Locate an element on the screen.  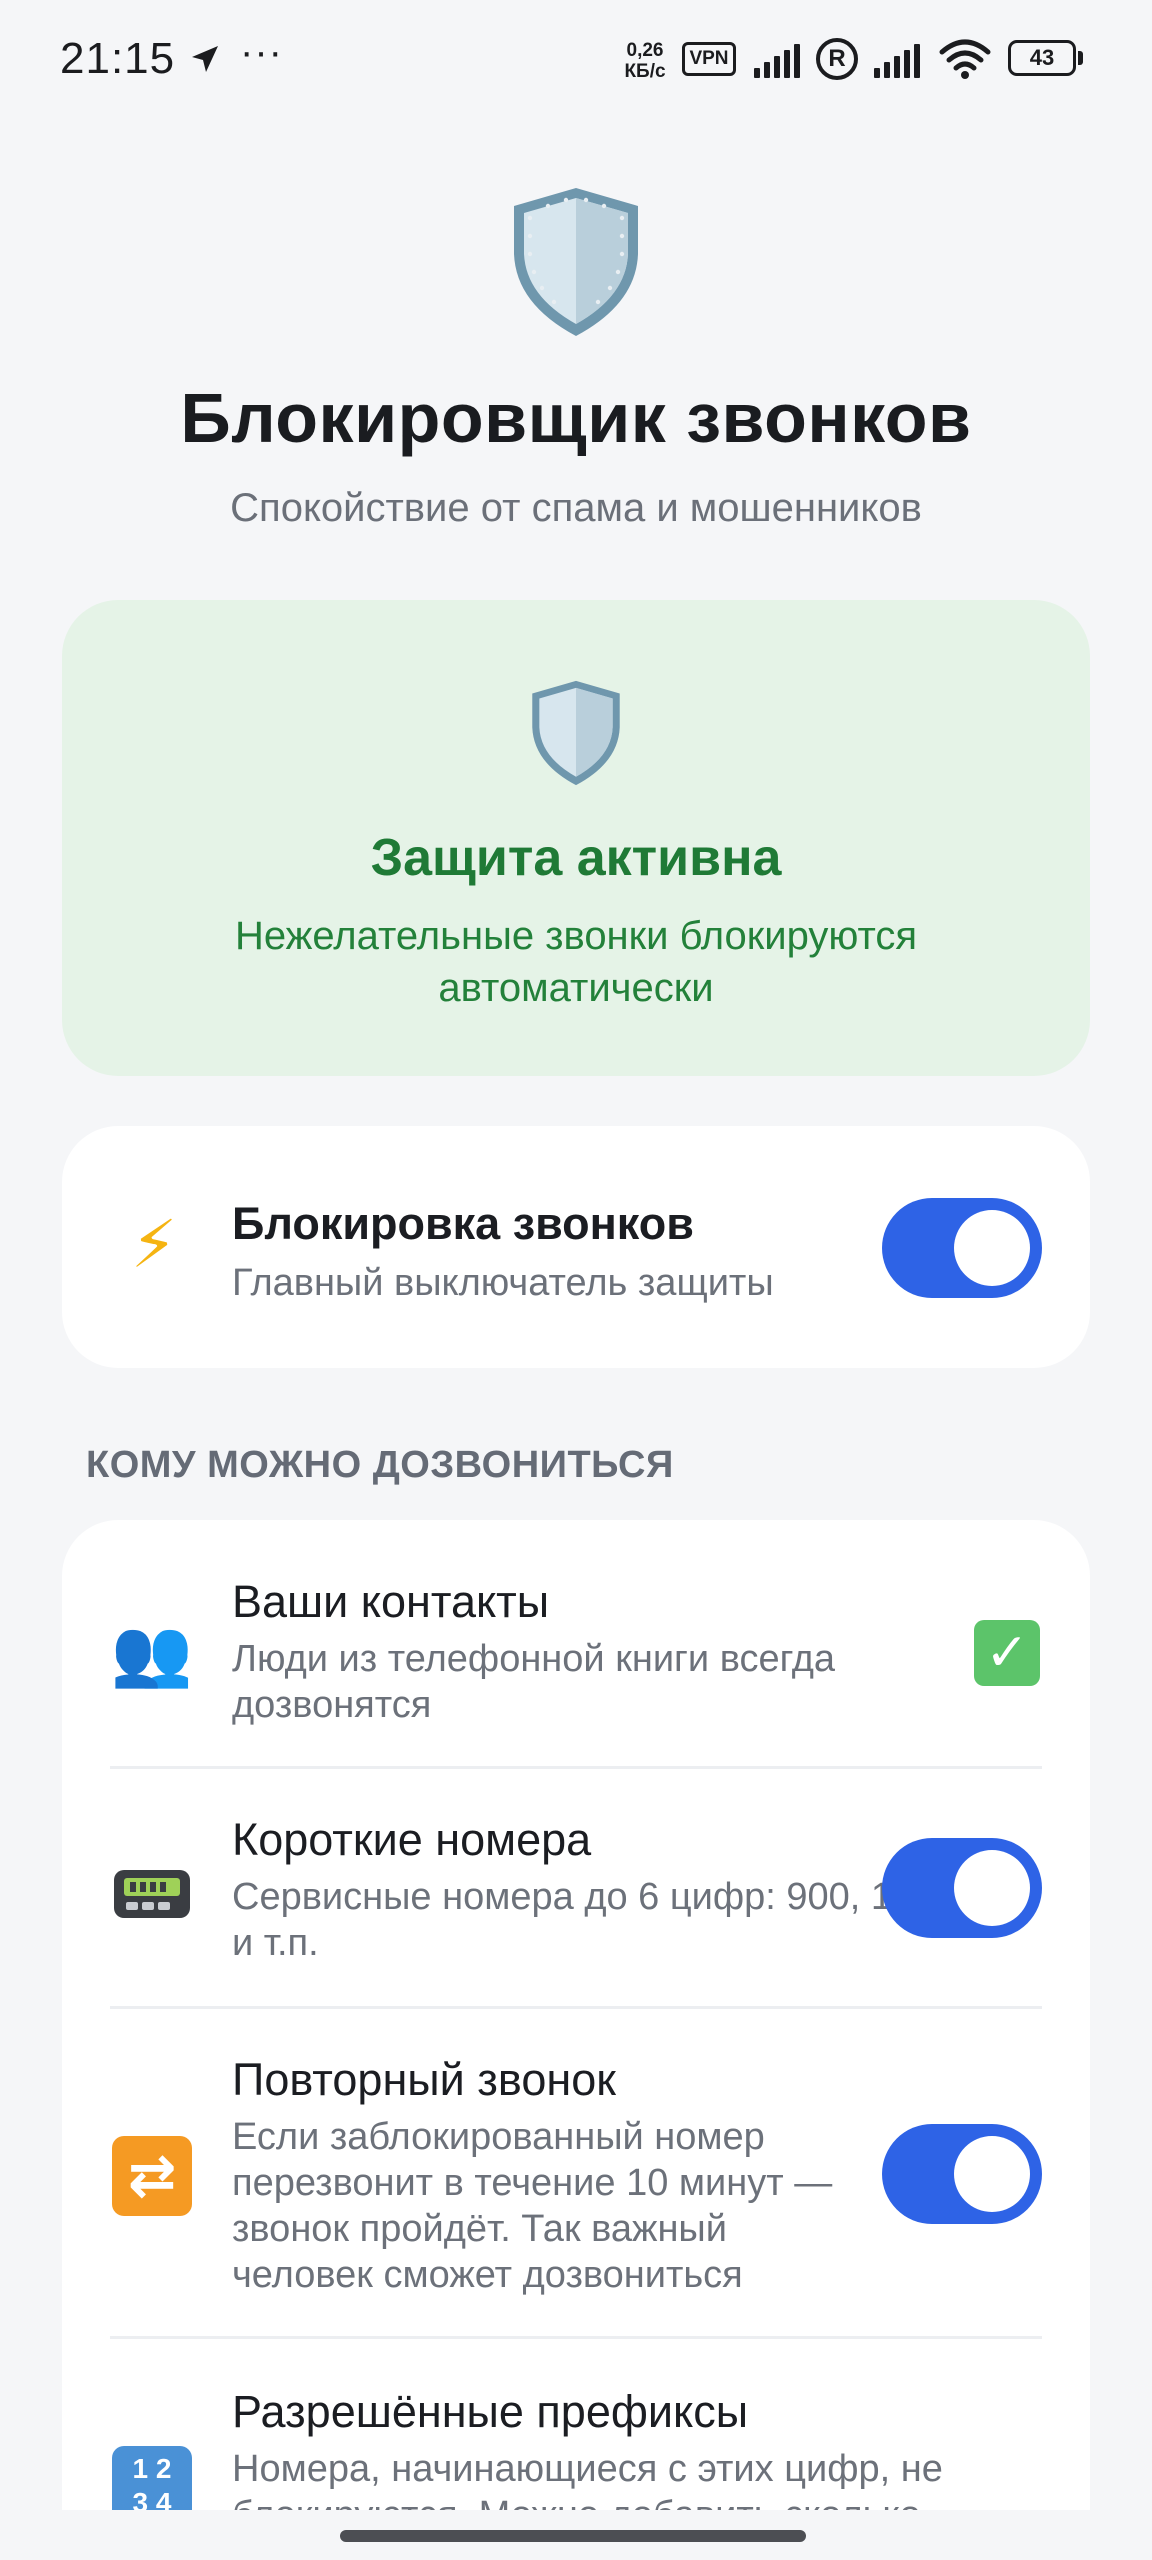
network-speed: 0,26 КБ/с is located at coordinates (645, 61).